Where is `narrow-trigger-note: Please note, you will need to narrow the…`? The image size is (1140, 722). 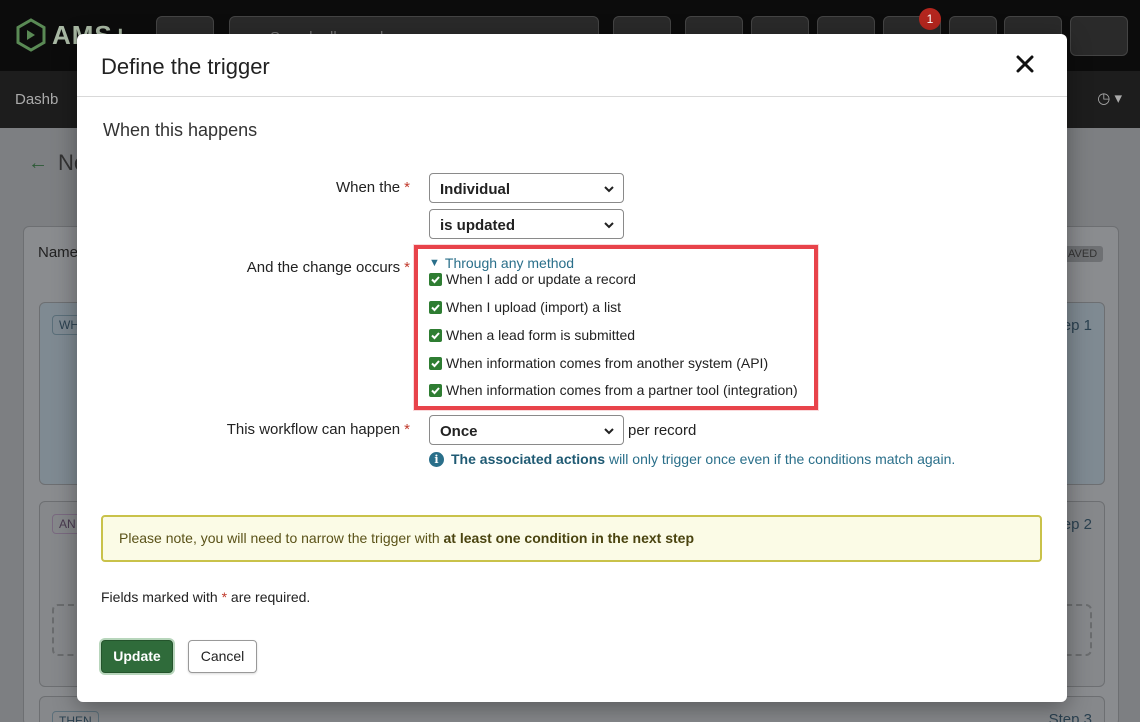
narrow-trigger-note: Please note, you will need to narrow the… is located at coordinates (571, 538).